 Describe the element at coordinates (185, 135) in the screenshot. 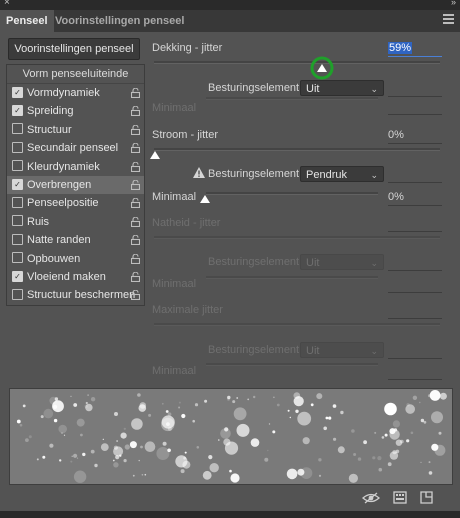

I see `flow-jitter-label: Stroom - jitter` at that location.